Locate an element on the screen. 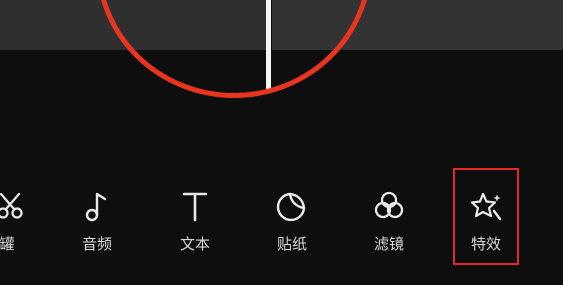  effects-star-icon is located at coordinates (486, 206).